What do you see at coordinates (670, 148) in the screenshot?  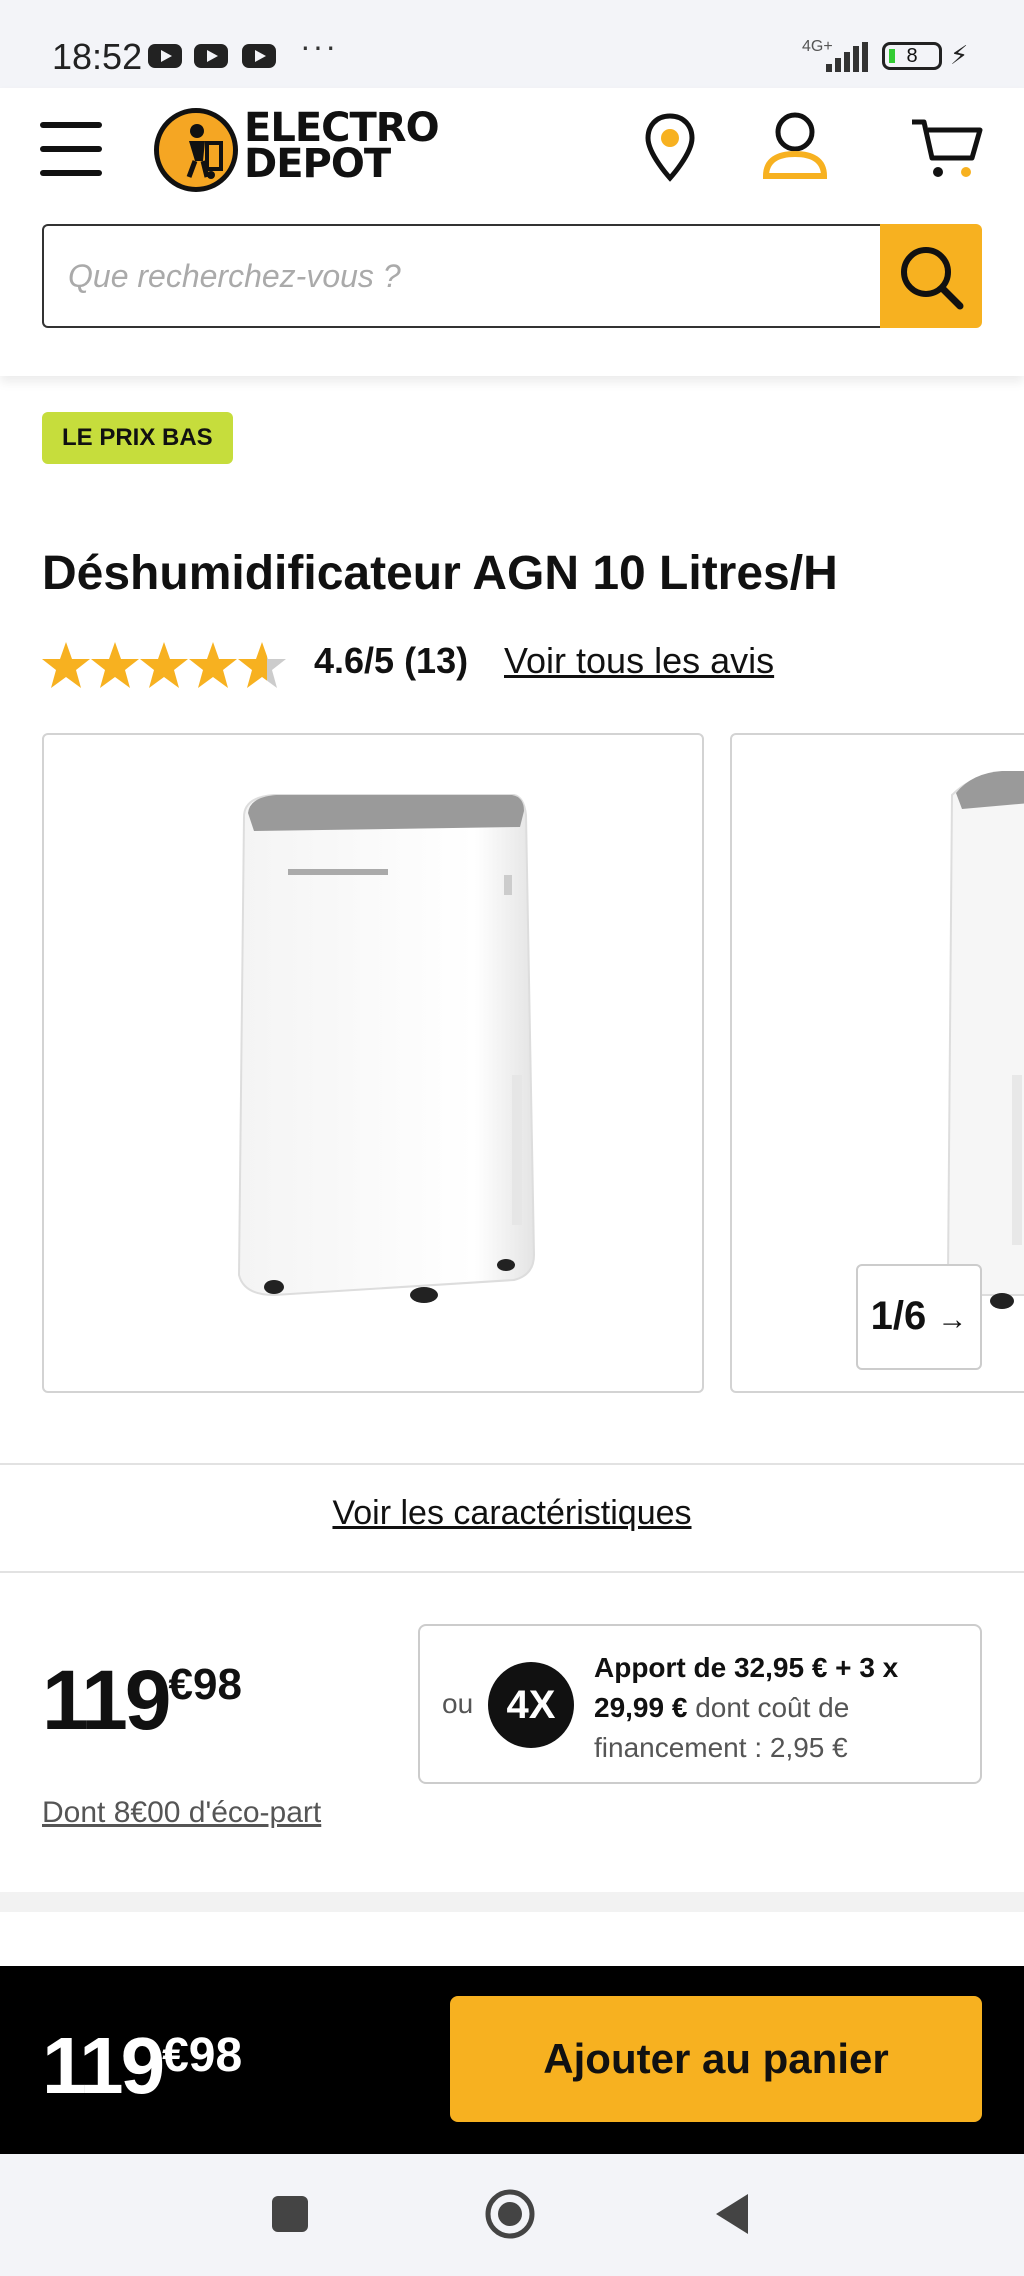 I see `store-locator-icon` at bounding box center [670, 148].